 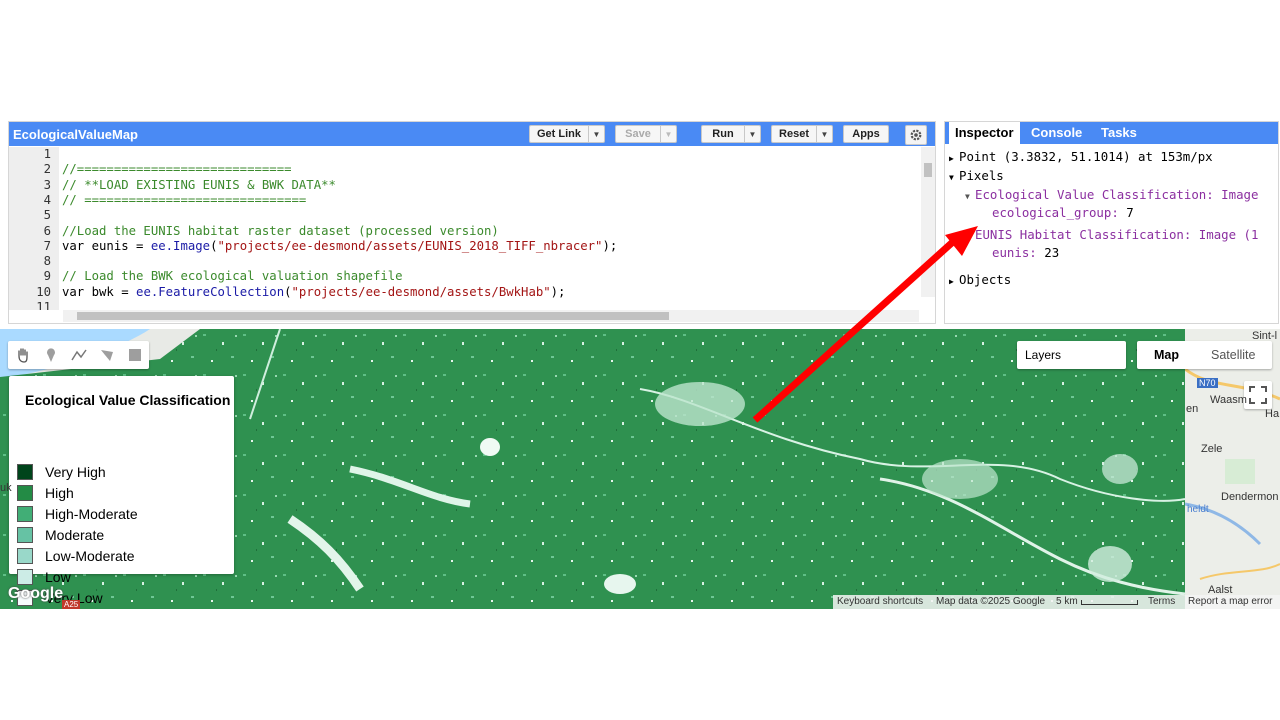 I want to click on code-line-3: // **LOAD EXISTING EUNIS & BWK DATA**, so click(x=199, y=184).